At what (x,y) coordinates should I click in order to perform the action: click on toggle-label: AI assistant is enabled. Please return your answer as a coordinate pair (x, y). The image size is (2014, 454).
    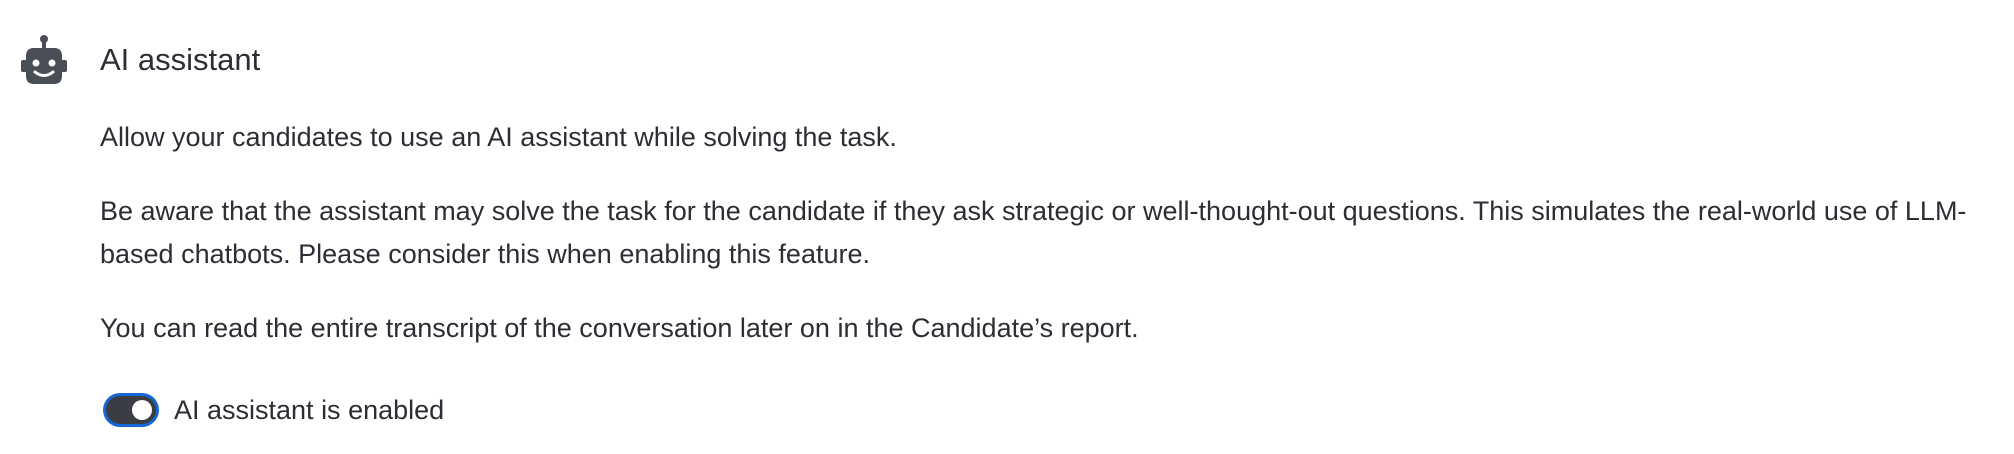
    Looking at the image, I should click on (309, 410).